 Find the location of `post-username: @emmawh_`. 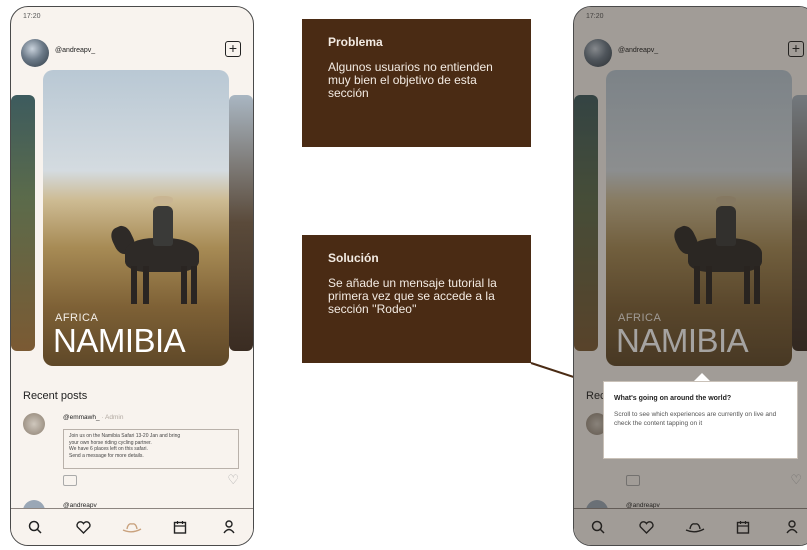

post-username: @emmawh_ is located at coordinates (81, 417).